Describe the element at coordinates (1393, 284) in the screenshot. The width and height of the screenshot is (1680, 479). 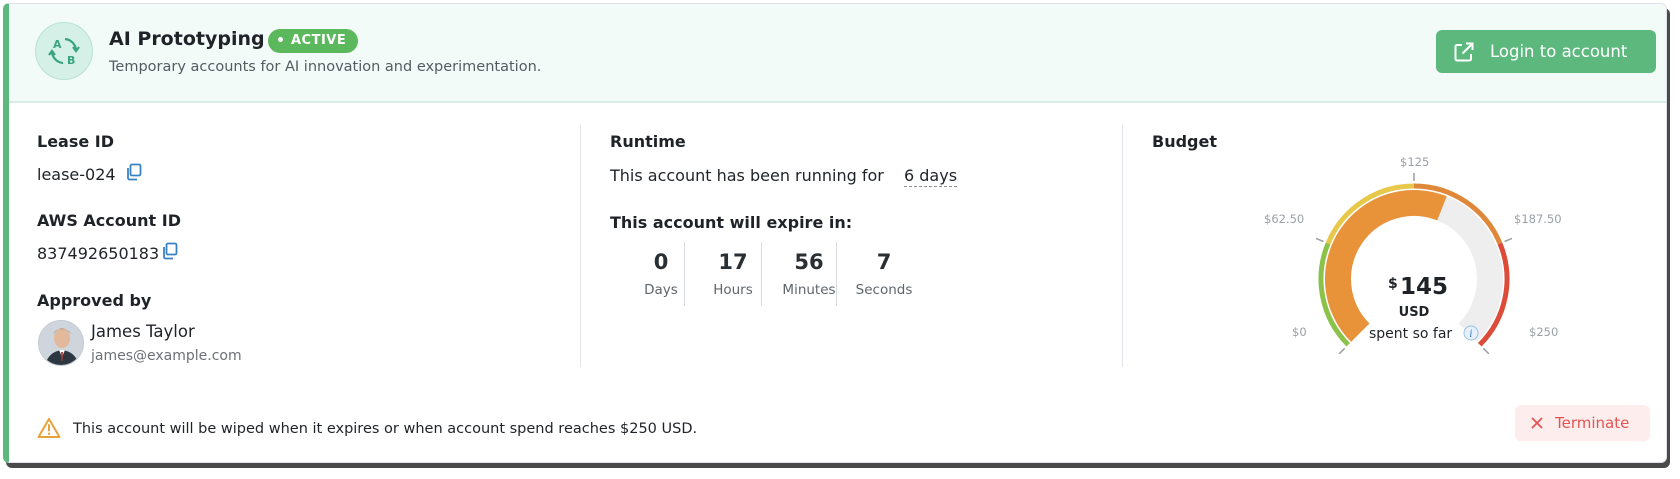
I see `currency-symbol: $` at that location.